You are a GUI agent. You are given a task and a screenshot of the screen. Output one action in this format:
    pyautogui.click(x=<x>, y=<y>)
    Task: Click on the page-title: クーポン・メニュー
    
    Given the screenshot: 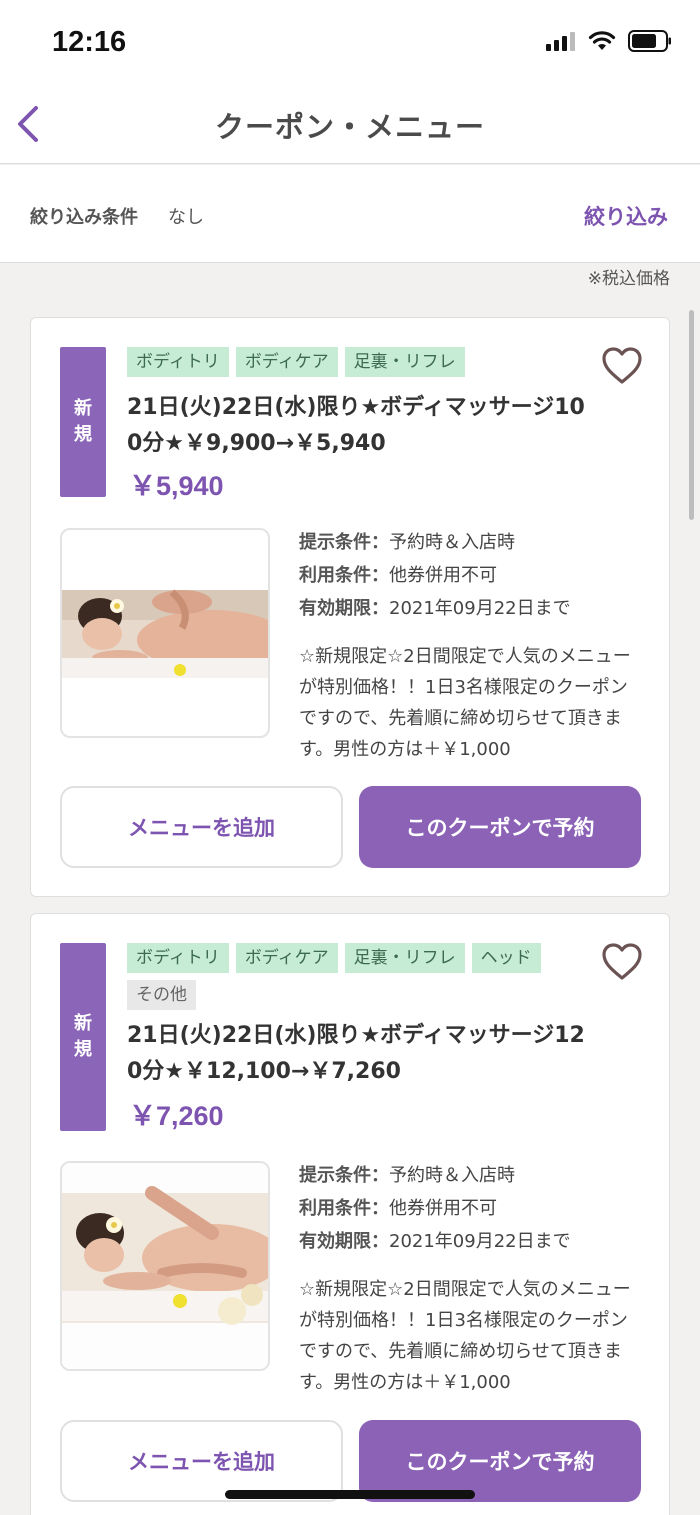 What is the action you would take?
    pyautogui.click(x=349, y=127)
    